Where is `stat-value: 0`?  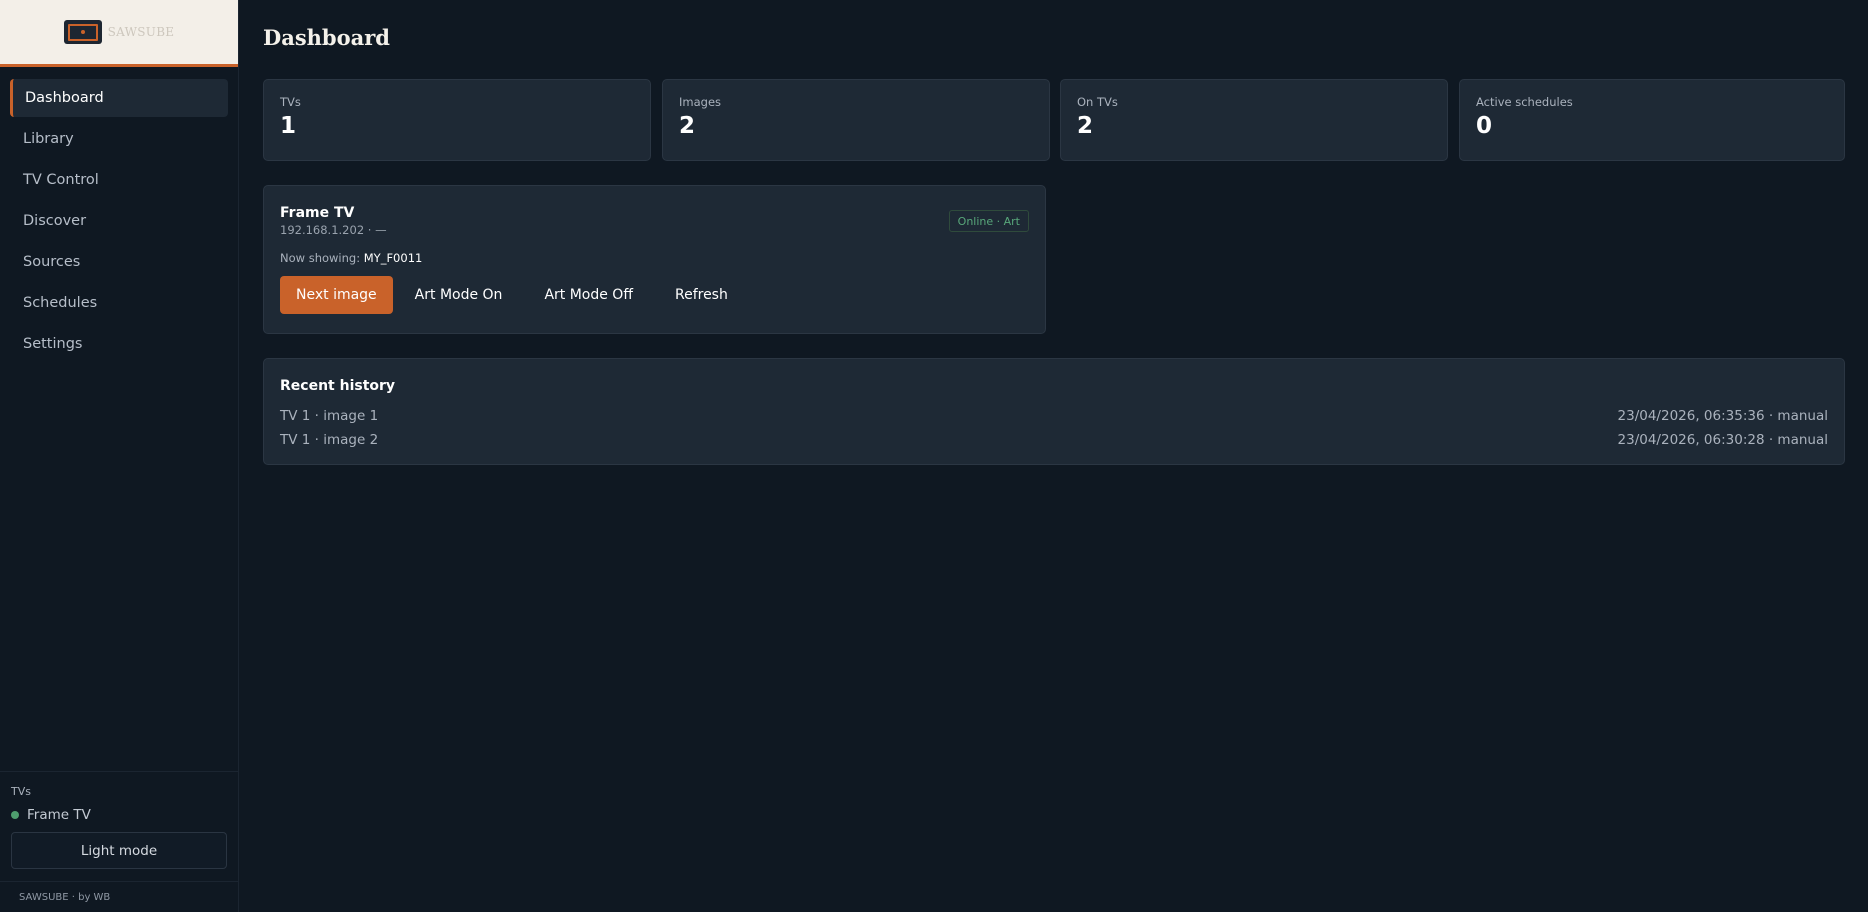
stat-value: 0 is located at coordinates (1484, 126).